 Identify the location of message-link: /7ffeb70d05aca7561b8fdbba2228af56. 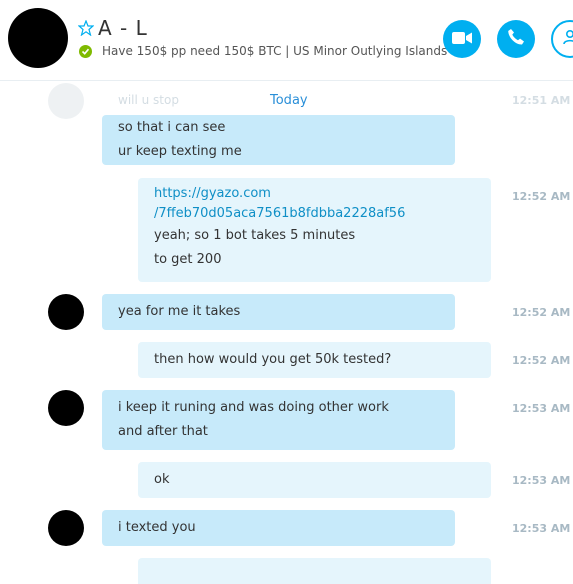
(314, 214).